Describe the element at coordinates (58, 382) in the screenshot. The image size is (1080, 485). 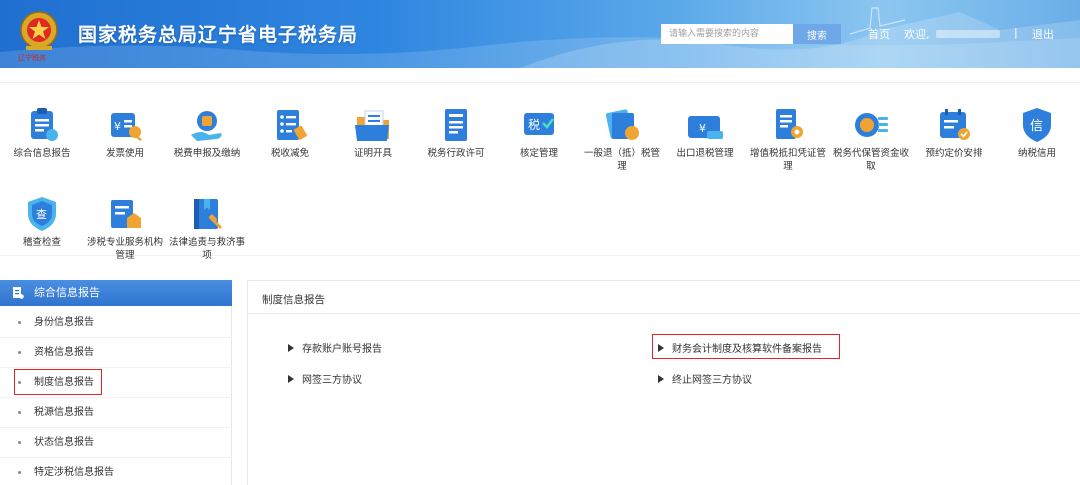
I see `selected-item-highlight` at that location.